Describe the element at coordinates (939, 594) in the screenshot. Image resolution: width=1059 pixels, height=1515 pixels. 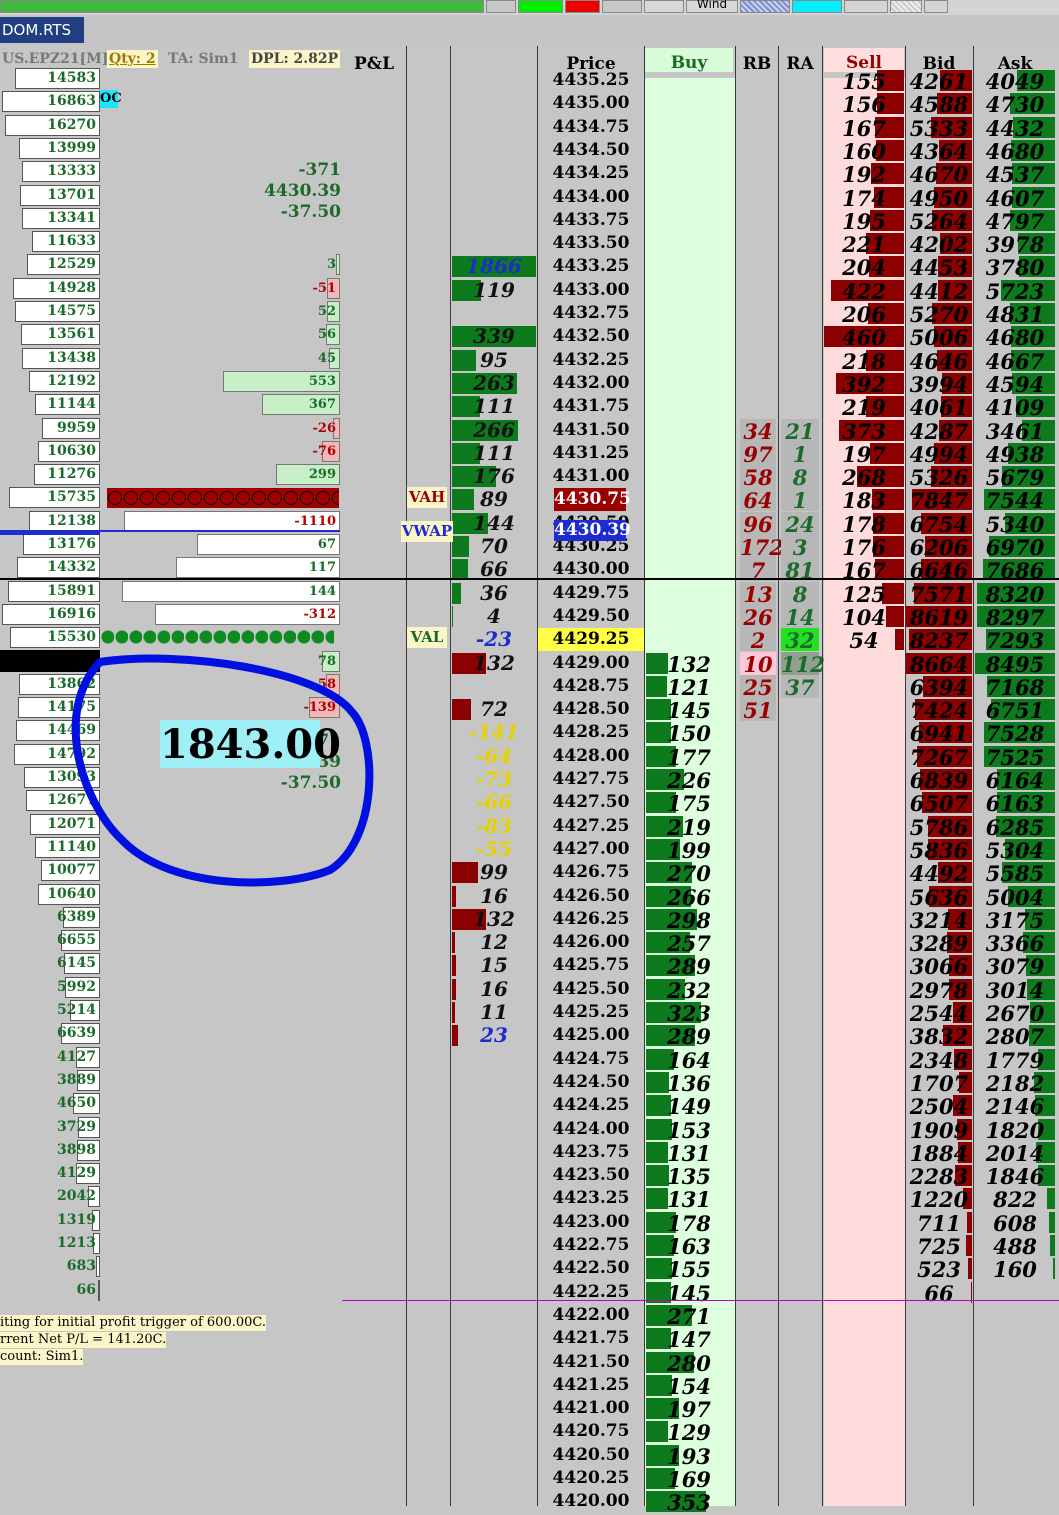
I see `bid-cell: 7571` at that location.